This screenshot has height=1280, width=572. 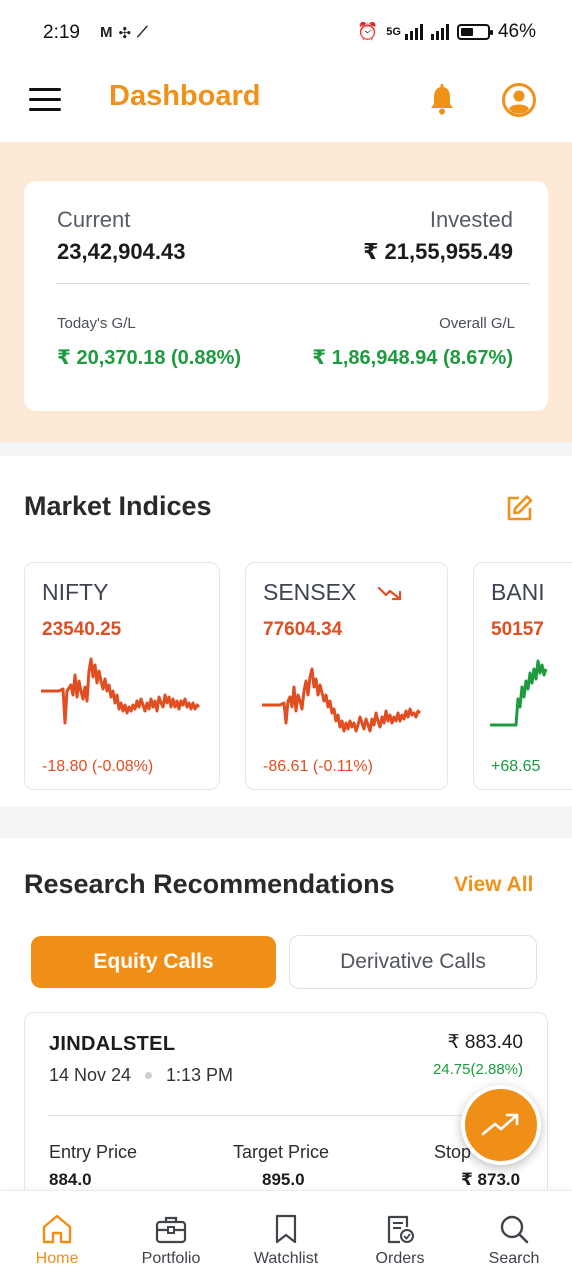 I want to click on card-divider, so click(x=287, y=1115).